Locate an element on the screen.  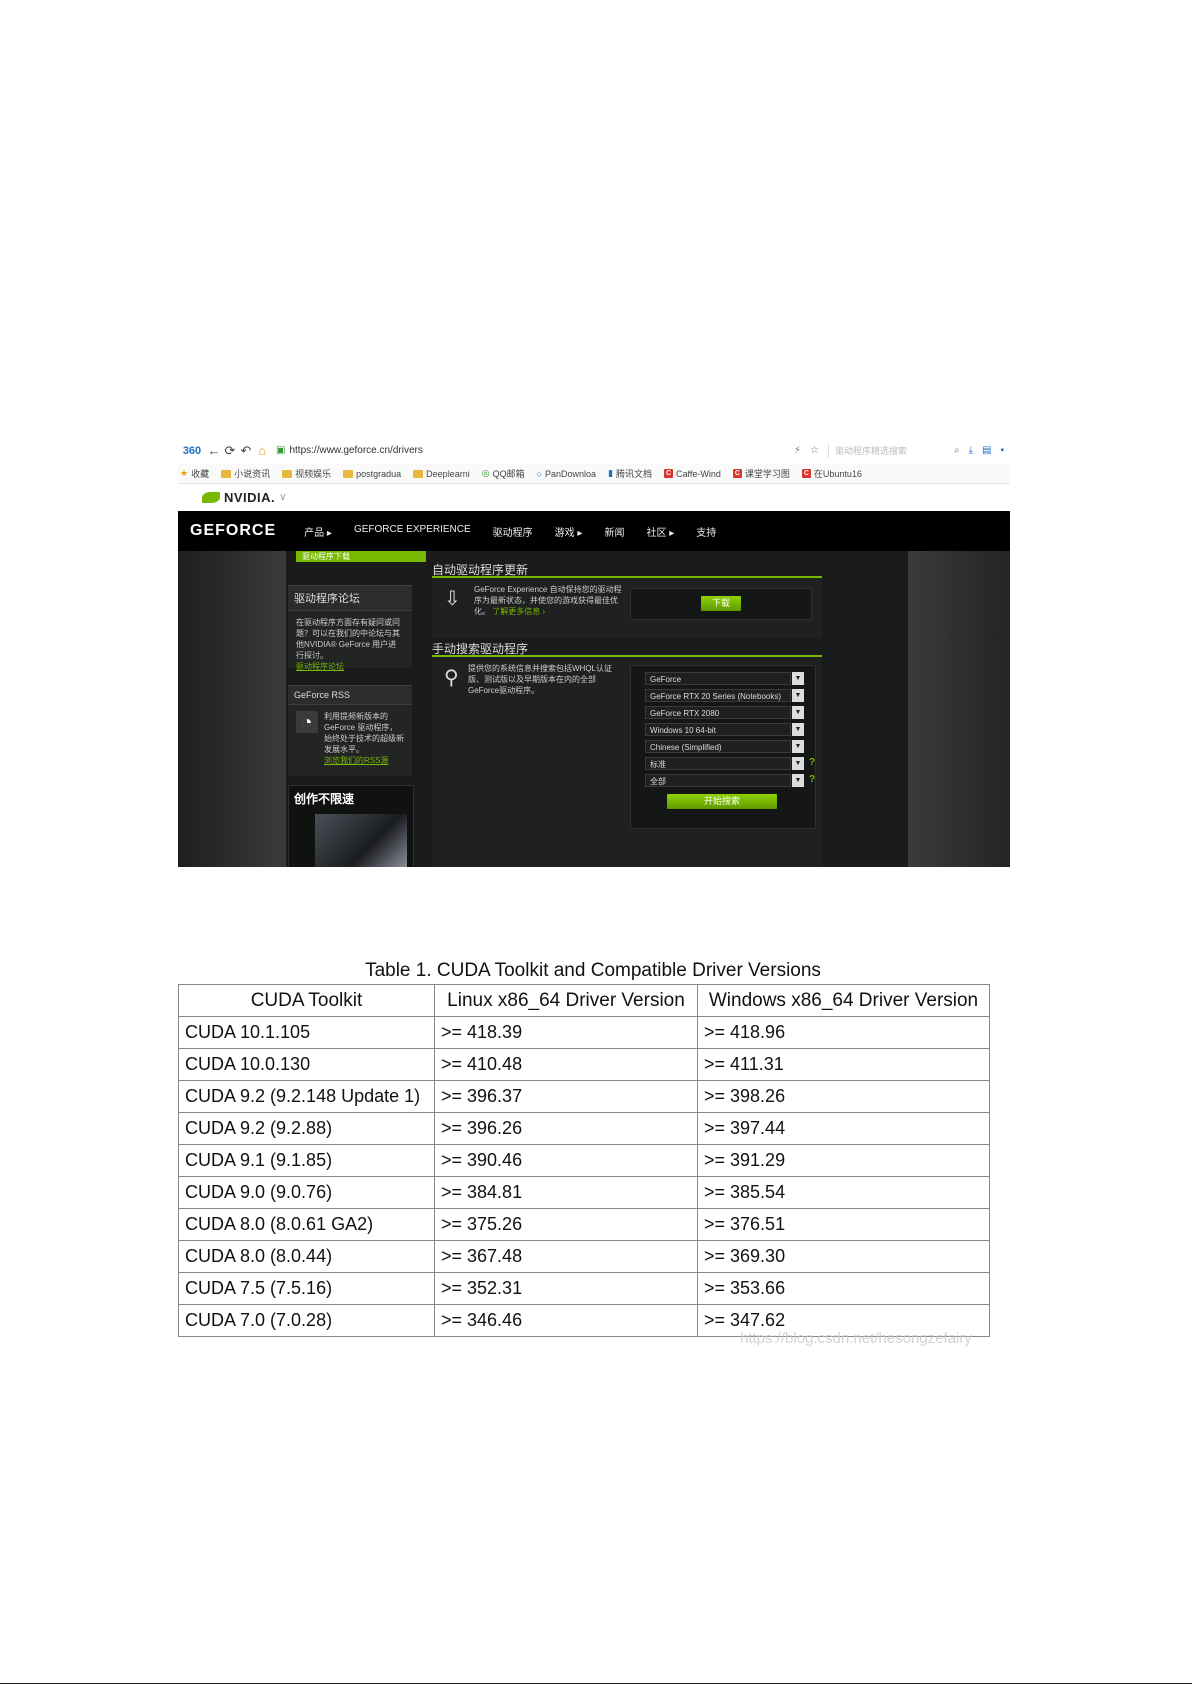
os-select: Windows 10 64-bit ▼ is located at coordinates (724, 729).